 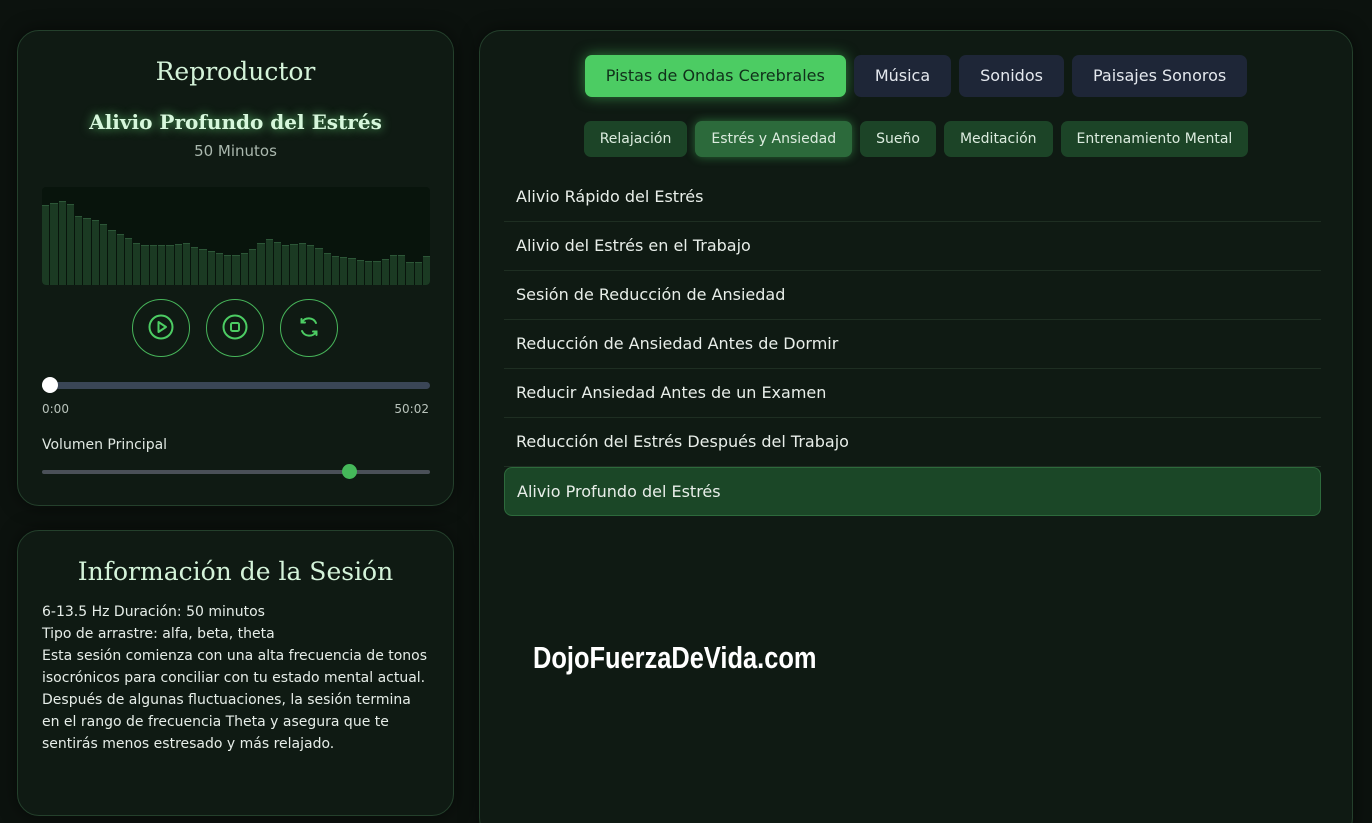 What do you see at coordinates (1159, 76) in the screenshot?
I see `tab-soundscapes: Paisajes Sonoros` at bounding box center [1159, 76].